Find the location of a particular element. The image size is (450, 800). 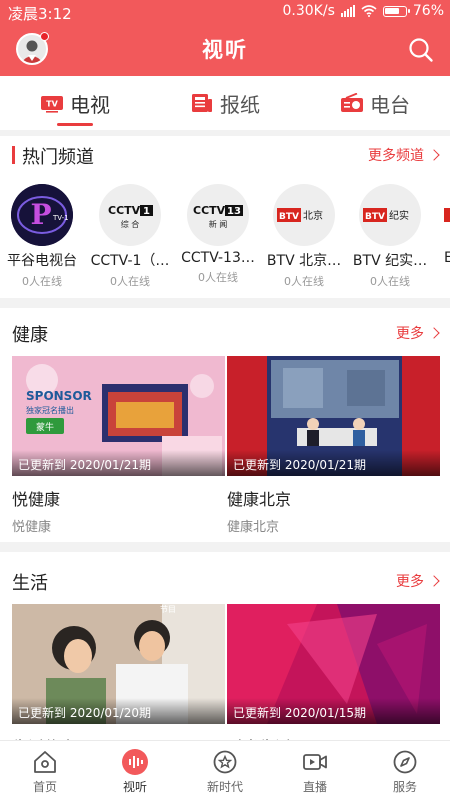

hot-channels-header: 热门频道 更多频道 is located at coordinates (225, 154).